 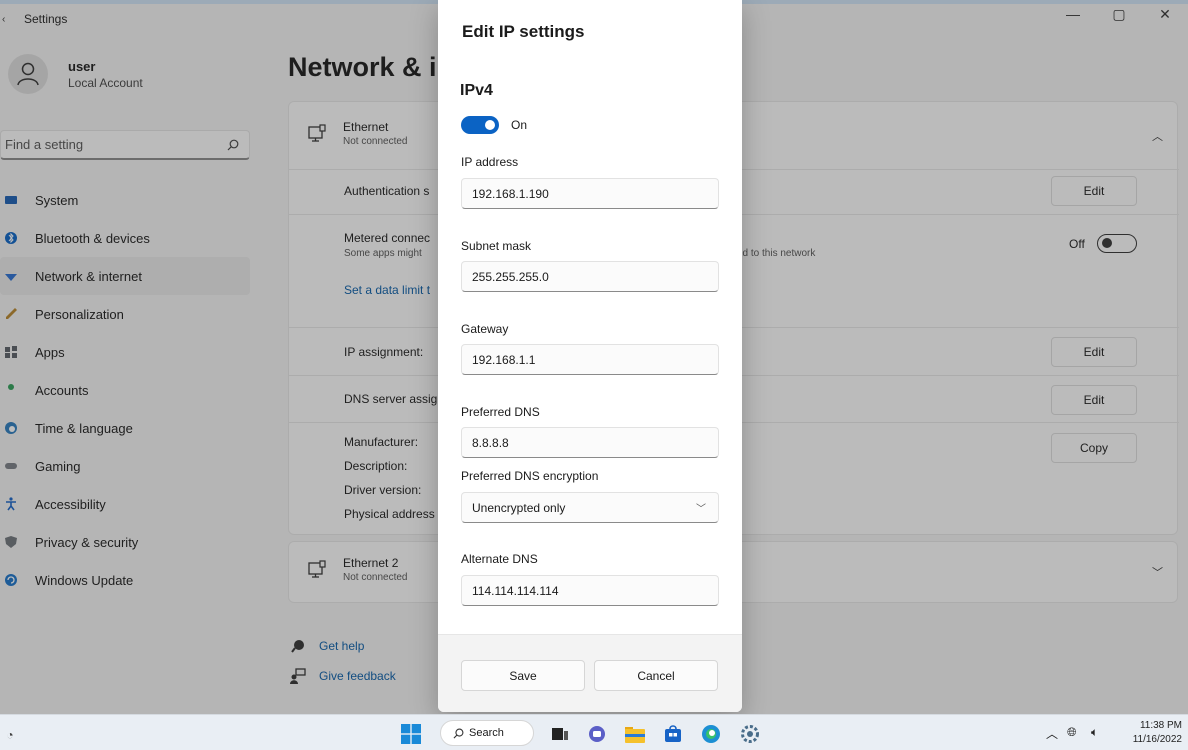 I want to click on taskbar-search-label: Search, so click(x=486, y=733).